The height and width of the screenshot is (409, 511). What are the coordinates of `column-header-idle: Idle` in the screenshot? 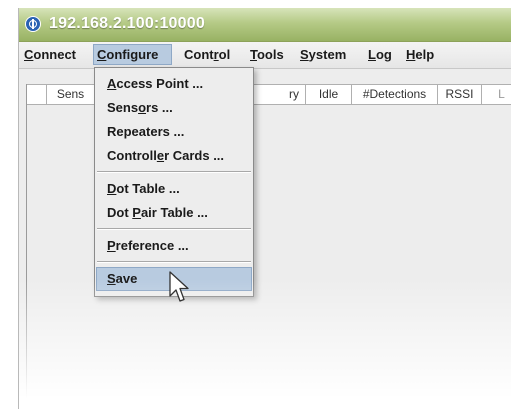 It's located at (329, 94).